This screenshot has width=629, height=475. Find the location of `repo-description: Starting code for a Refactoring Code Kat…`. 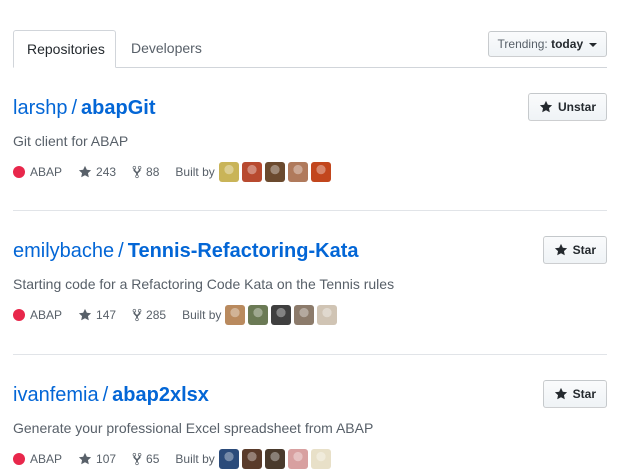

repo-description: Starting code for a Refactoring Code Kat… is located at coordinates (204, 284).